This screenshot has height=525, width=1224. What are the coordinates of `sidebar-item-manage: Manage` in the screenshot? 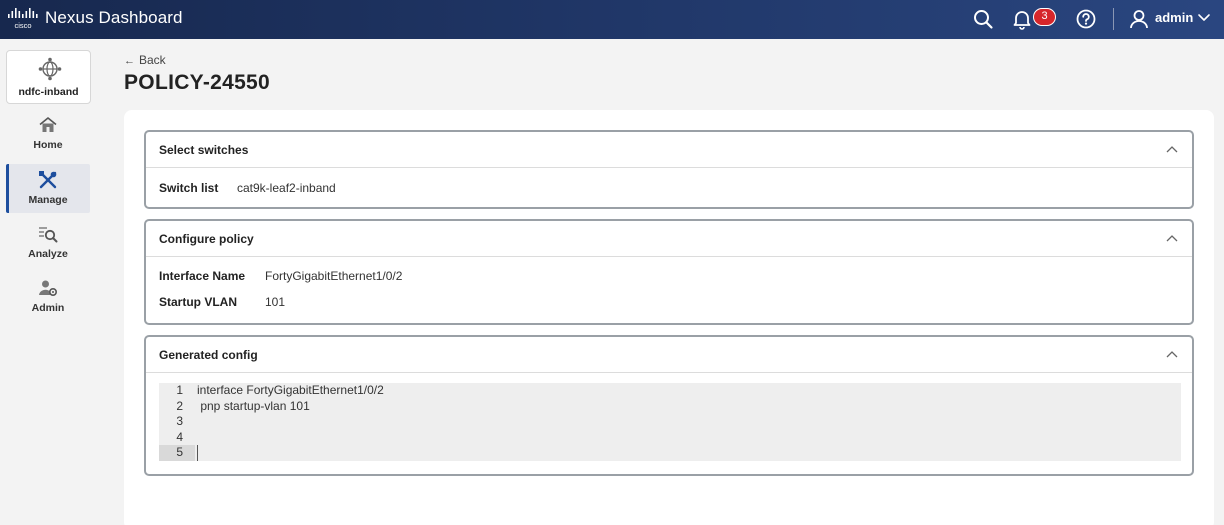 It's located at (48, 188).